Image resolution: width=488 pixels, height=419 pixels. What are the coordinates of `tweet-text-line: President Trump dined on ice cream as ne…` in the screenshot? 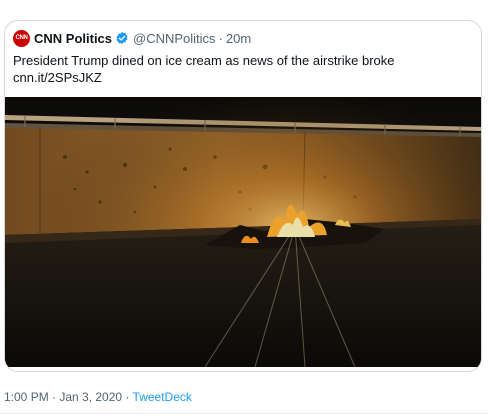 It's located at (204, 60).